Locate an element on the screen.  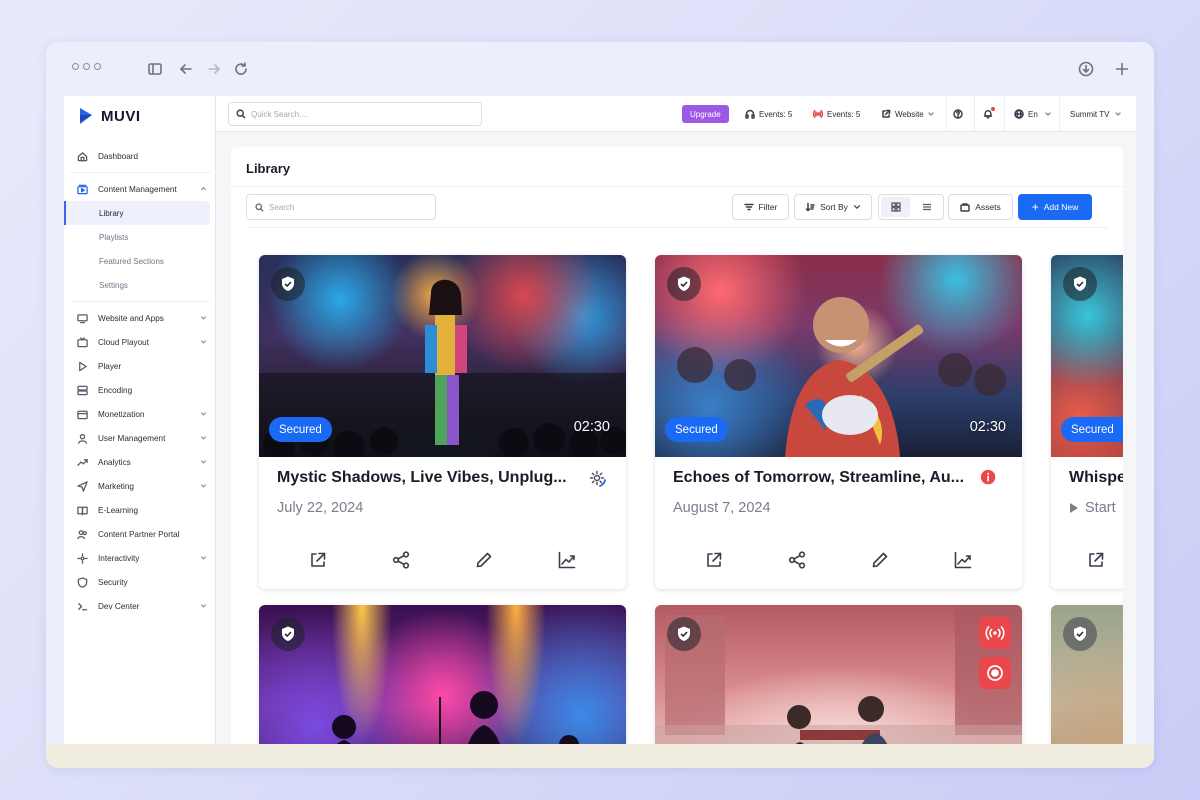
terminal-icon is located at coordinates (82, 606).